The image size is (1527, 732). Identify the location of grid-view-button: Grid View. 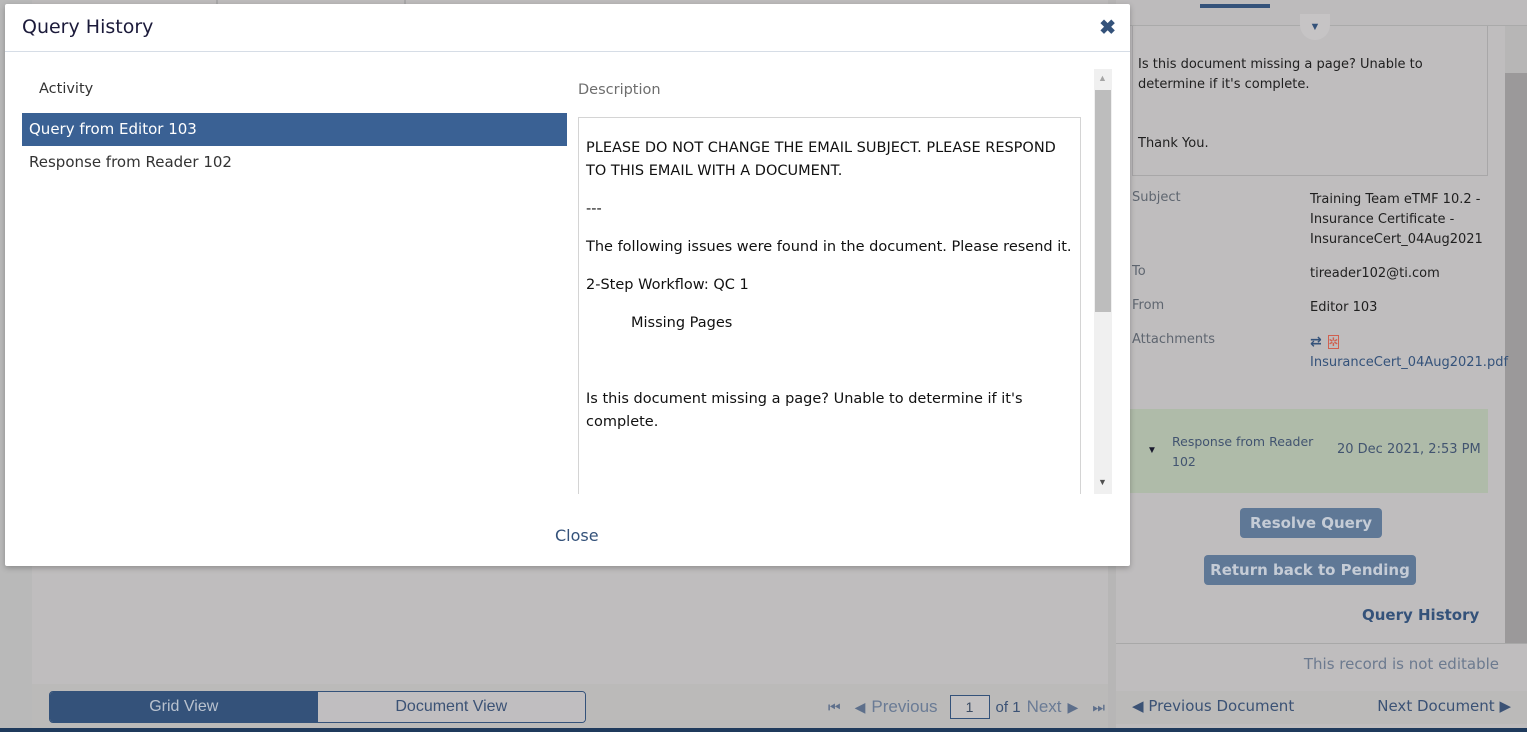
(184, 707).